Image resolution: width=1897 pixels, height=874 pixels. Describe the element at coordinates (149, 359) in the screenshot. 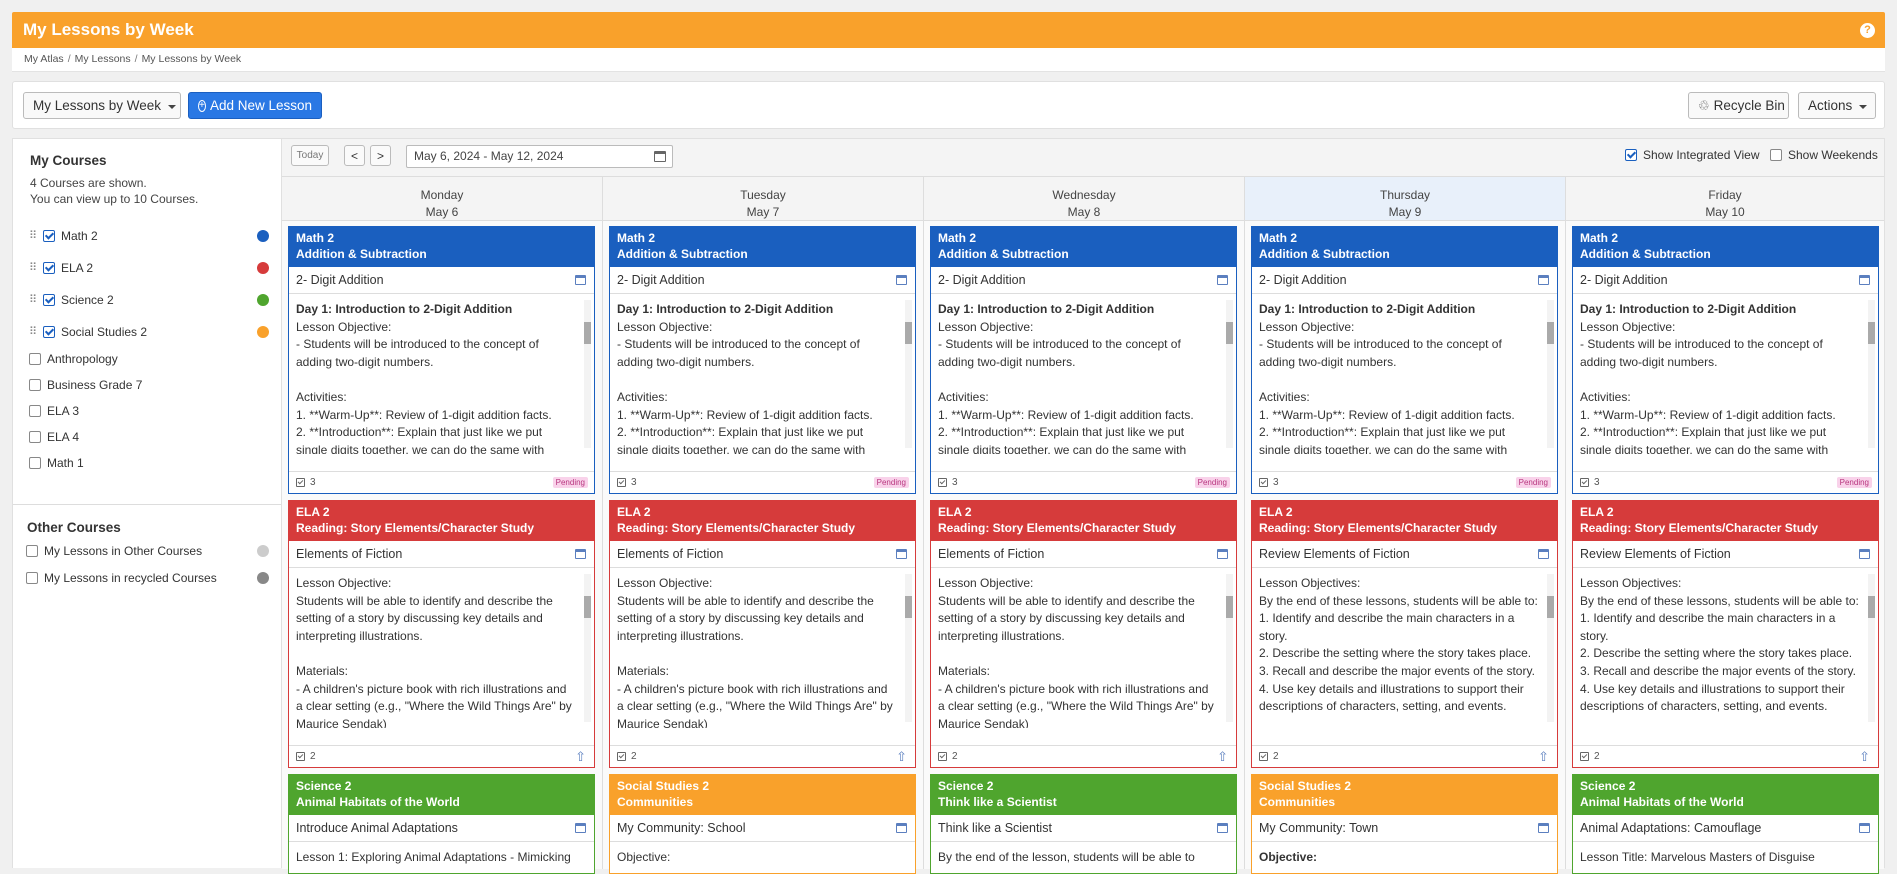

I see `course-item-anthropology: Anthropology` at that location.